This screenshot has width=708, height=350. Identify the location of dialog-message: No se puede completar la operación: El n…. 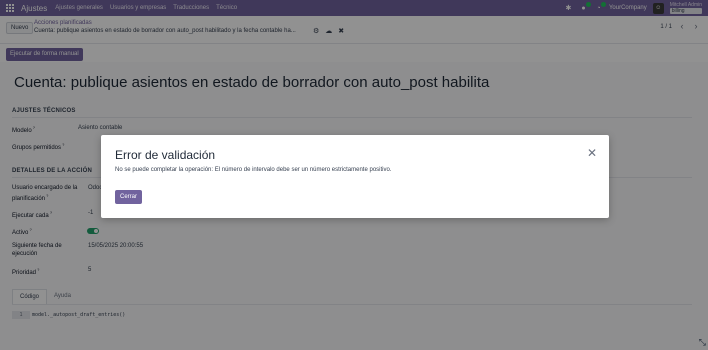
(253, 170).